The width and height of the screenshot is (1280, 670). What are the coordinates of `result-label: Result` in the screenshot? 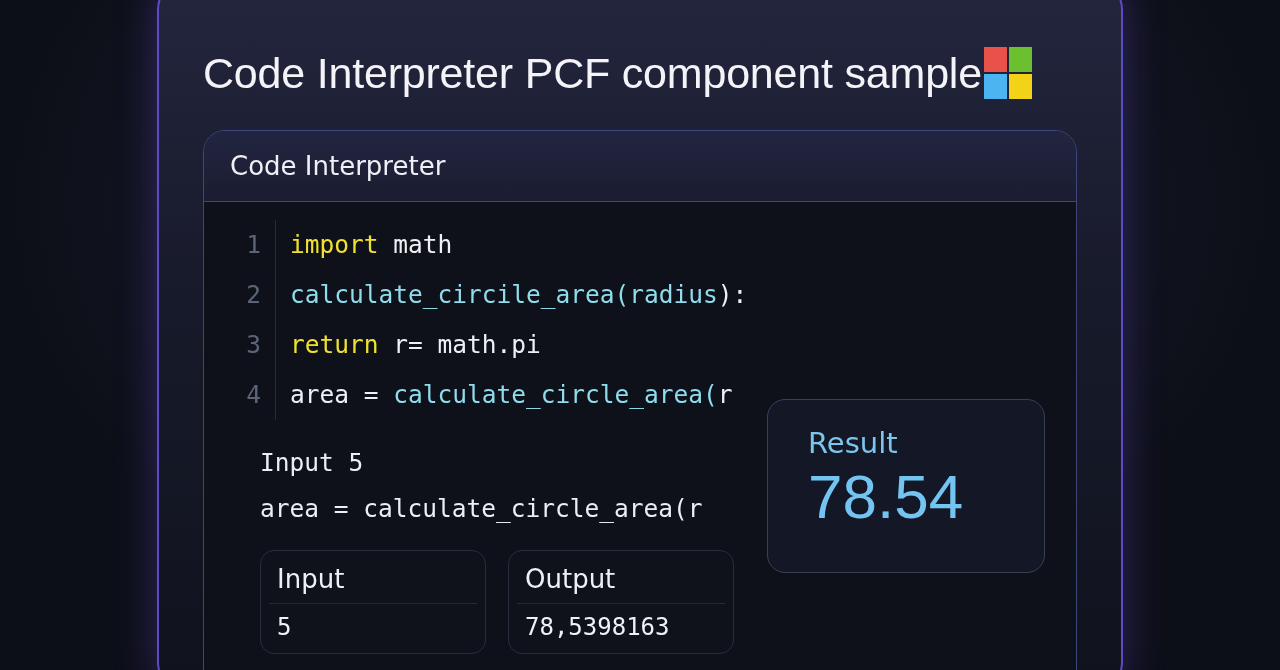 It's located at (853, 443).